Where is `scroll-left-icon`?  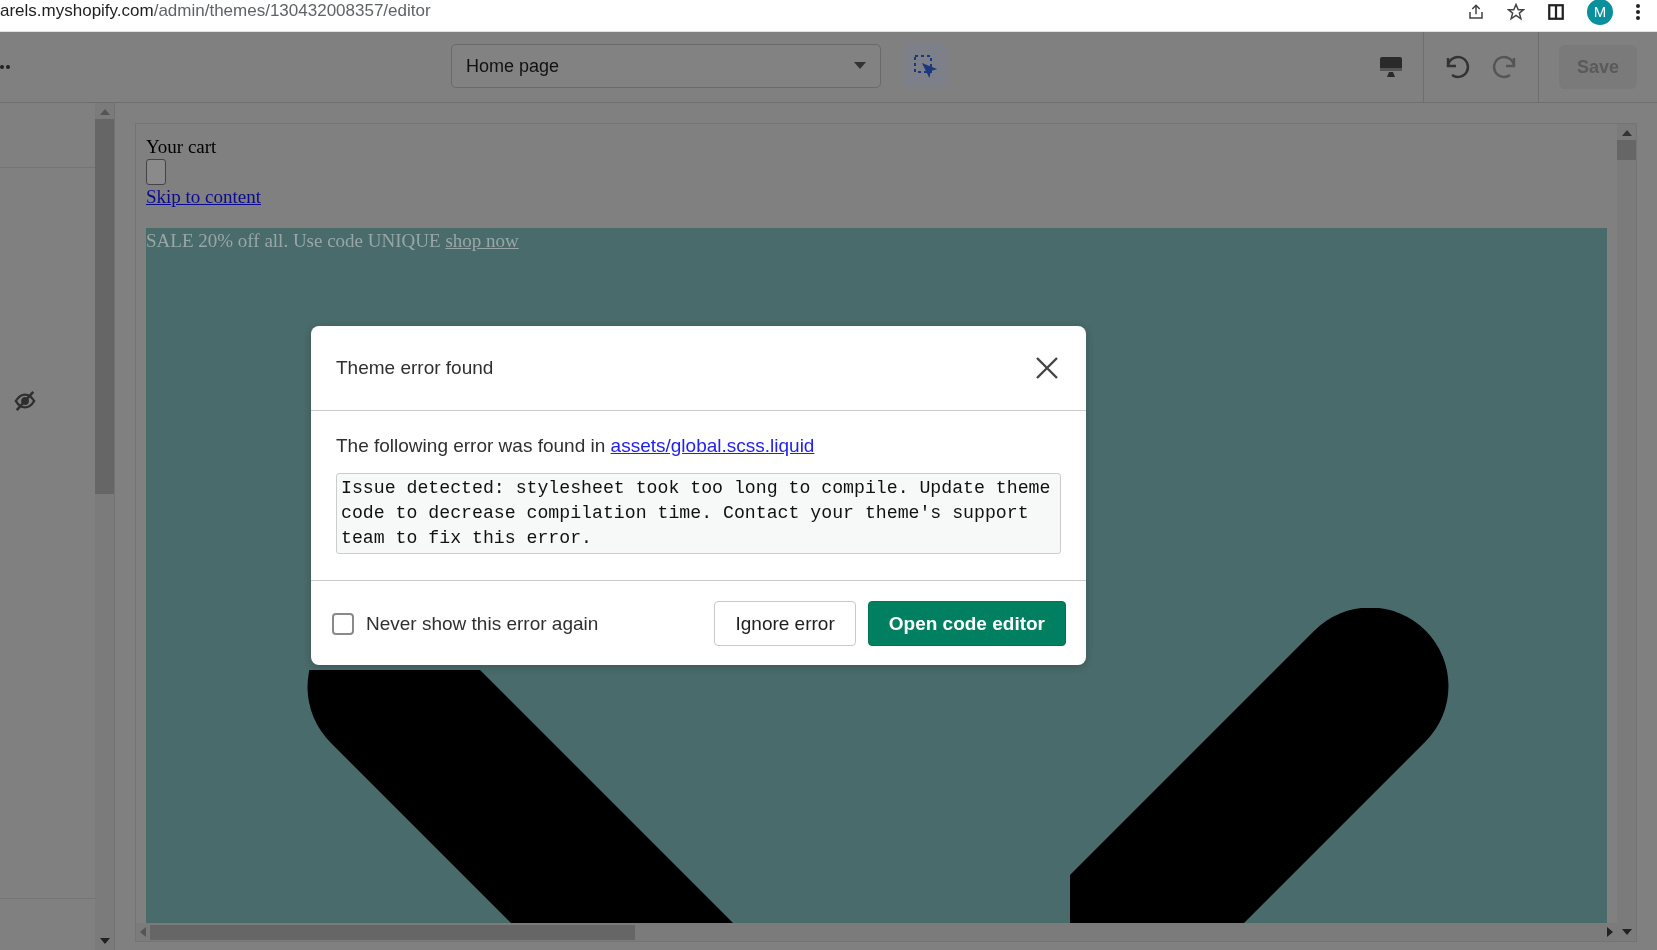 scroll-left-icon is located at coordinates (143, 932).